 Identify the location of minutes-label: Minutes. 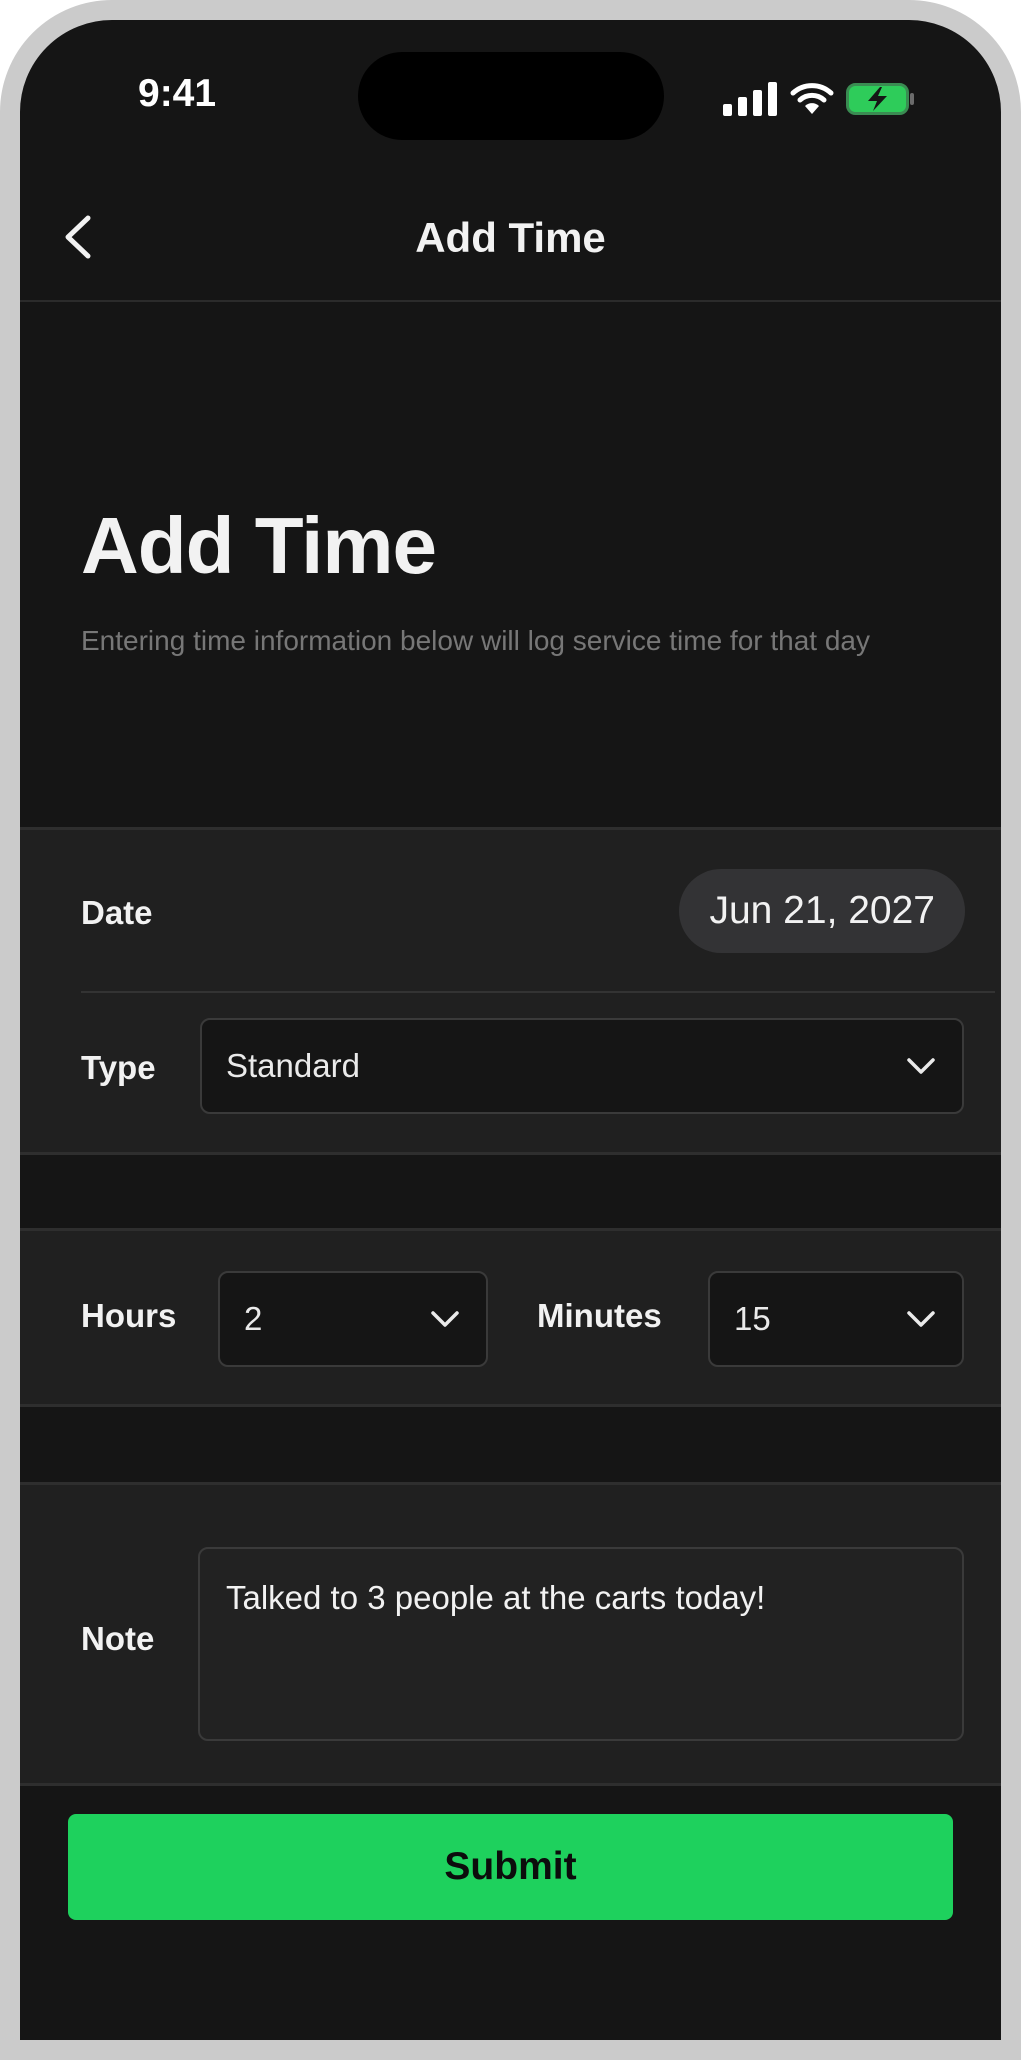
(599, 1315).